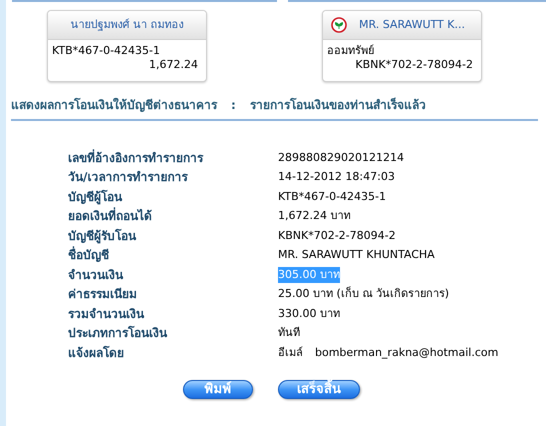 The width and height of the screenshot is (546, 426). What do you see at coordinates (218, 389) in the screenshot?
I see `print-button: พิมพ์` at bounding box center [218, 389].